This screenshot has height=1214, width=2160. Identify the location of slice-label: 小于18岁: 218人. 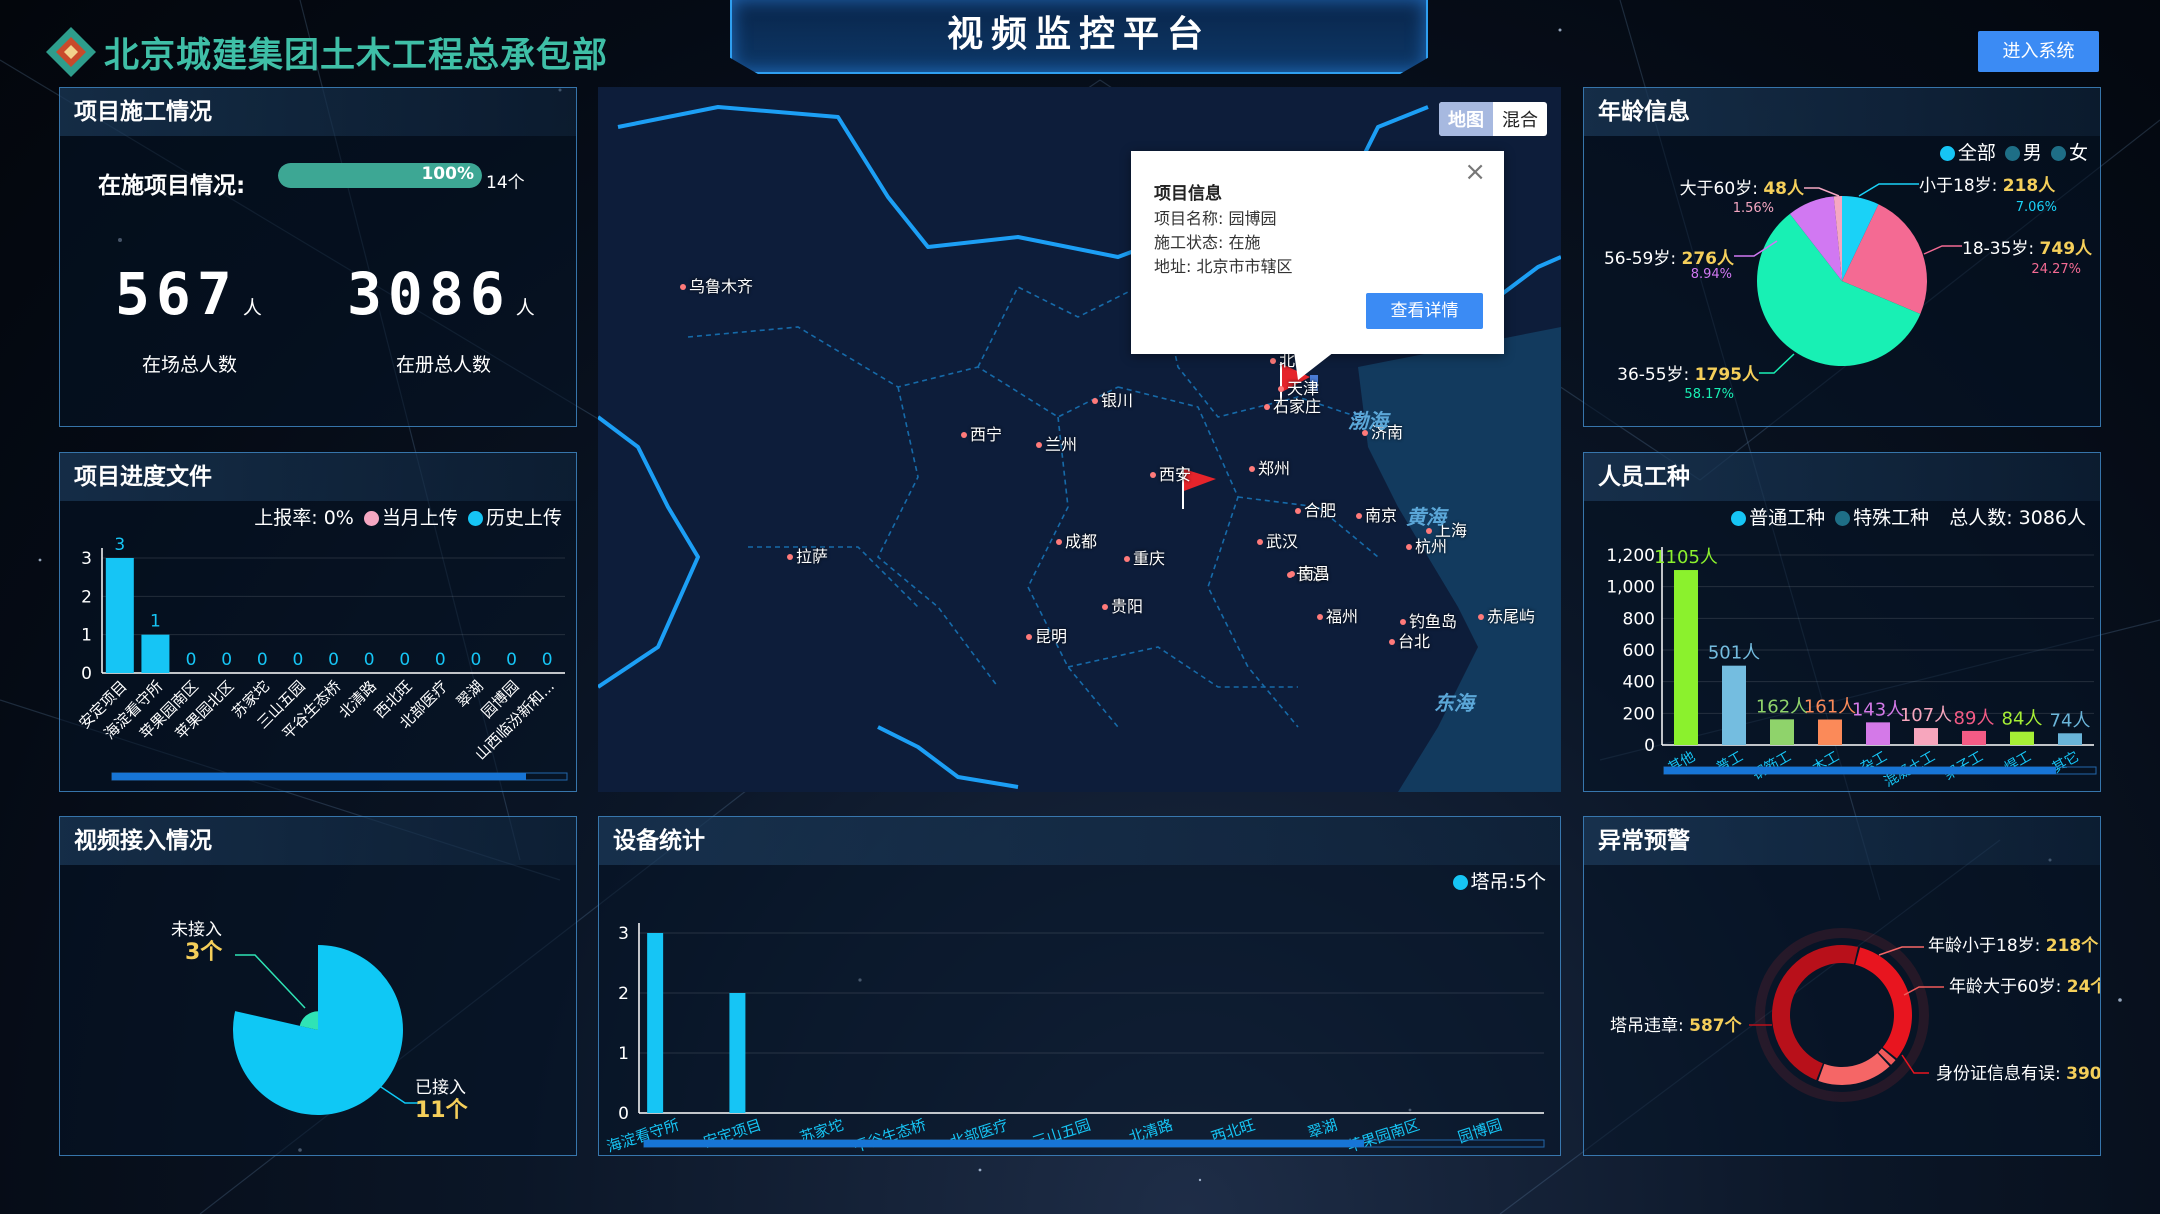
(1987, 186).